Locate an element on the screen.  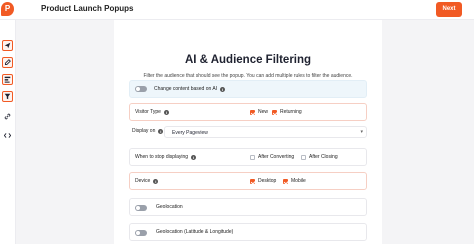
new-checkbox: New is located at coordinates (259, 112).